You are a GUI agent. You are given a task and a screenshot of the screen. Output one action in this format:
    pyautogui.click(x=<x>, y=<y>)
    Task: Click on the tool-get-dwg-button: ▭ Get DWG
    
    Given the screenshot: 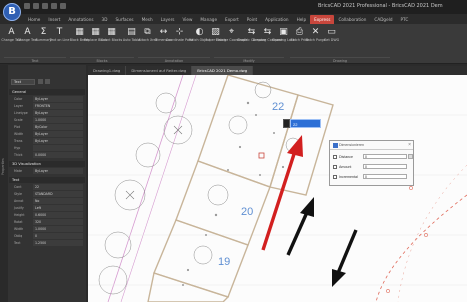 What is the action you would take?
    pyautogui.click(x=331, y=40)
    